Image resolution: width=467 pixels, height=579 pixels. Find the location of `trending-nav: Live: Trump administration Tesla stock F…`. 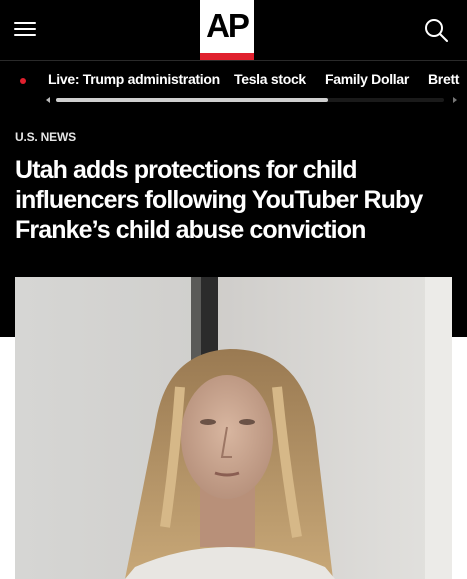

trending-nav: Live: Trump administration Tesla stock F… is located at coordinates (233, 86).